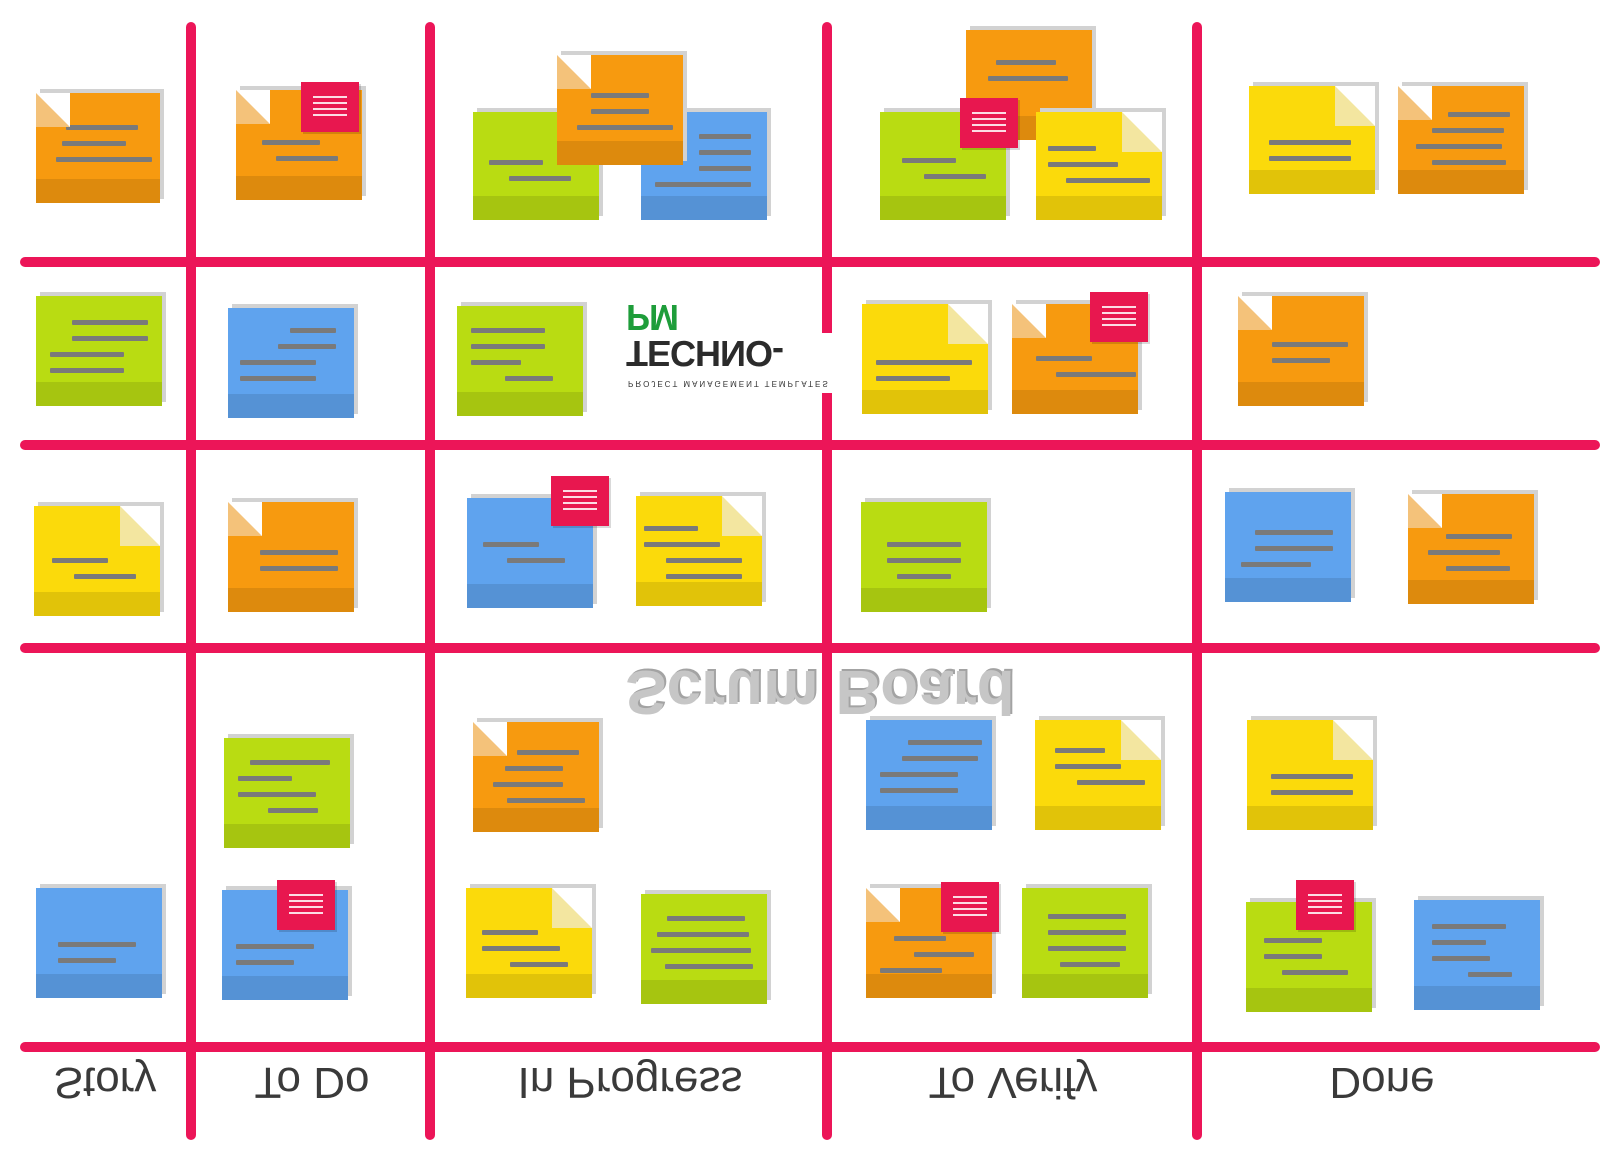 This screenshot has height=1167, width=1600. What do you see at coordinates (105, 1082) in the screenshot?
I see `column-label-story: Story` at bounding box center [105, 1082].